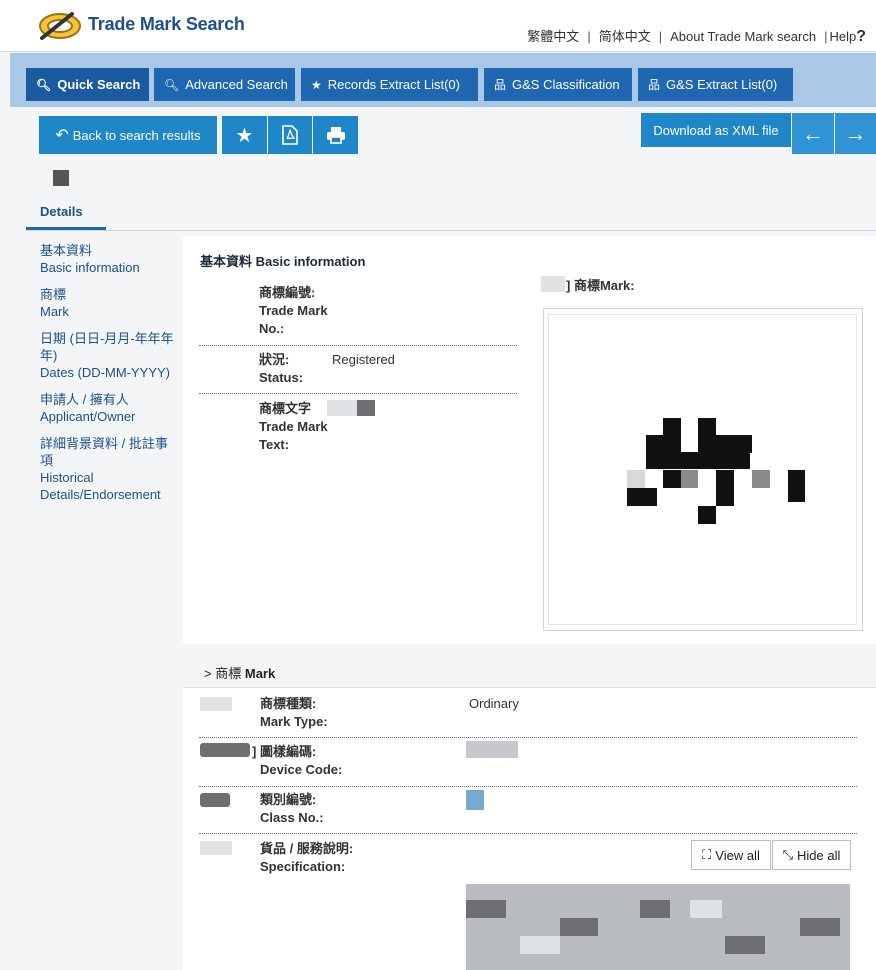 The width and height of the screenshot is (876, 970). What do you see at coordinates (60, 26) in the screenshot?
I see `trade-mark-logo-icon` at bounding box center [60, 26].